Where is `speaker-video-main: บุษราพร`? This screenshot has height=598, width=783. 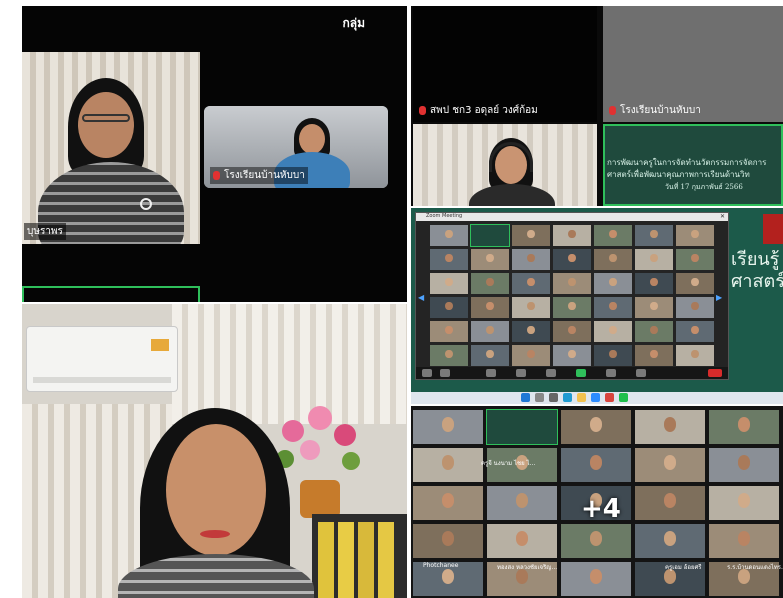 speaker-video-main: บุษราพร is located at coordinates (111, 148).